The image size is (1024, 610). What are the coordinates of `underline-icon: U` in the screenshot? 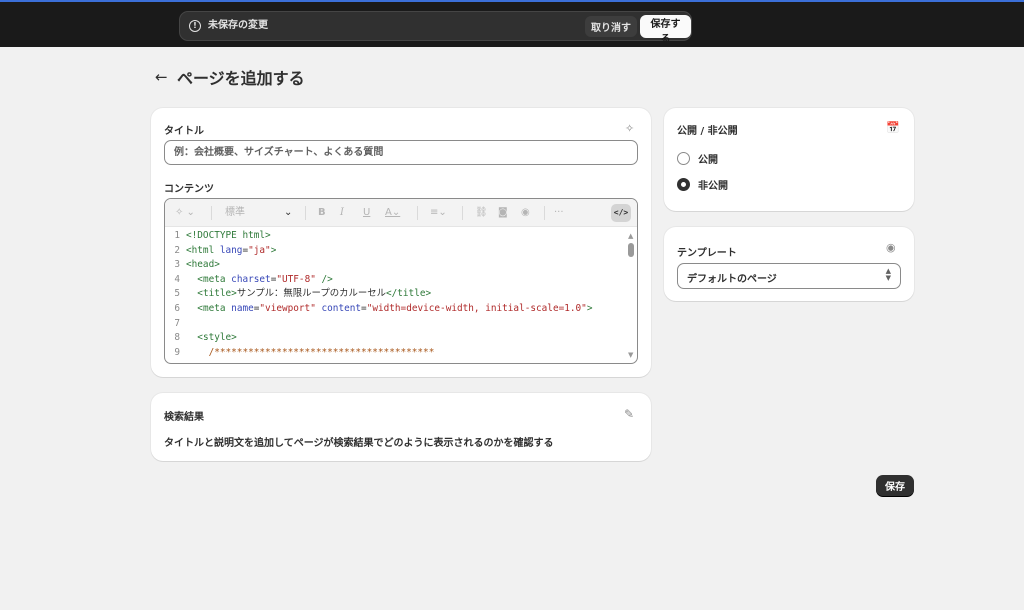 It's located at (366, 213).